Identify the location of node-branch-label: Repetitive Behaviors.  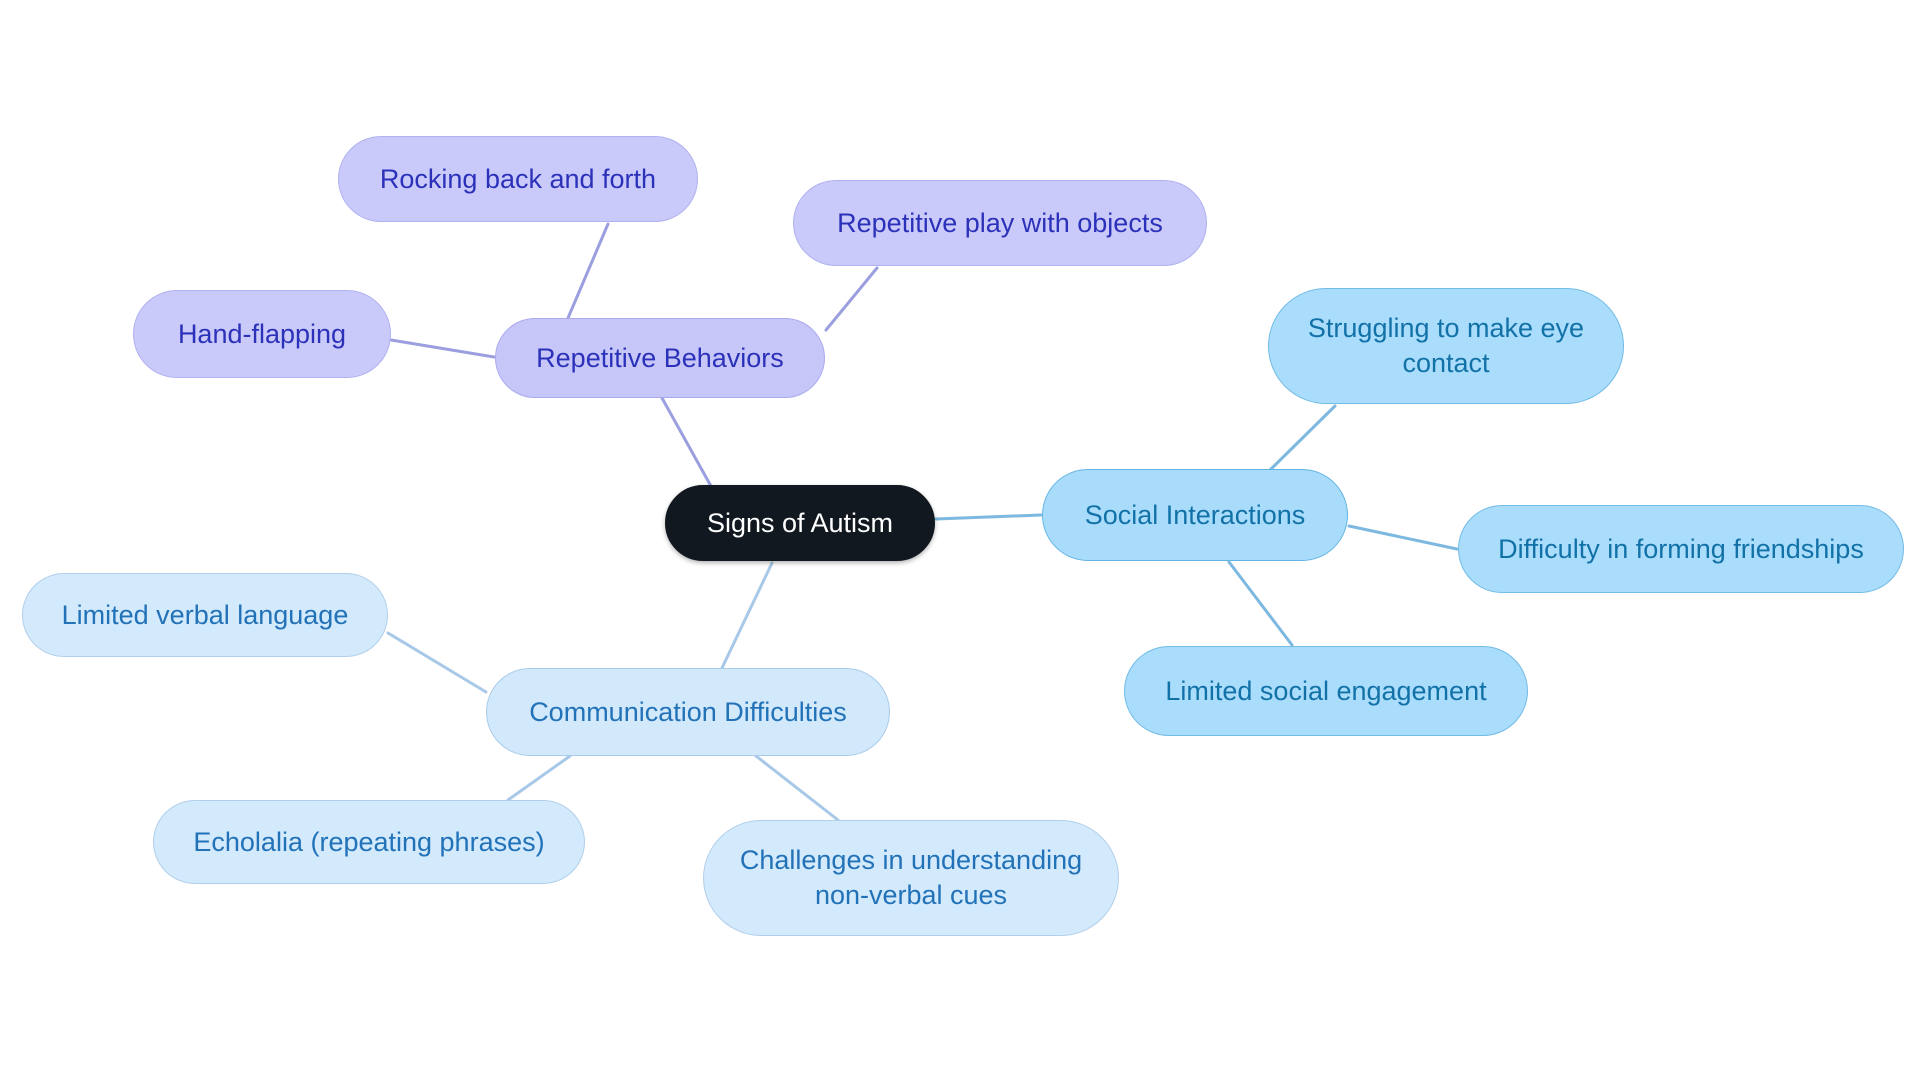
(660, 357).